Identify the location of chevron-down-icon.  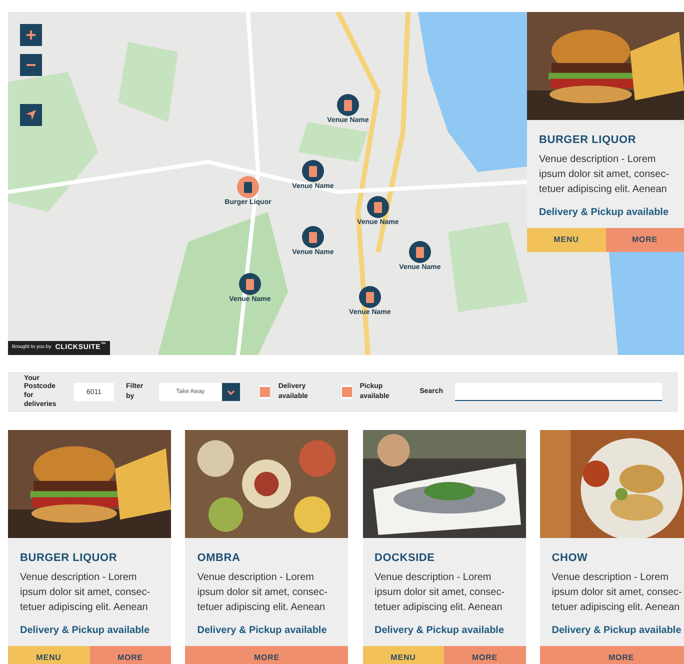
(231, 392).